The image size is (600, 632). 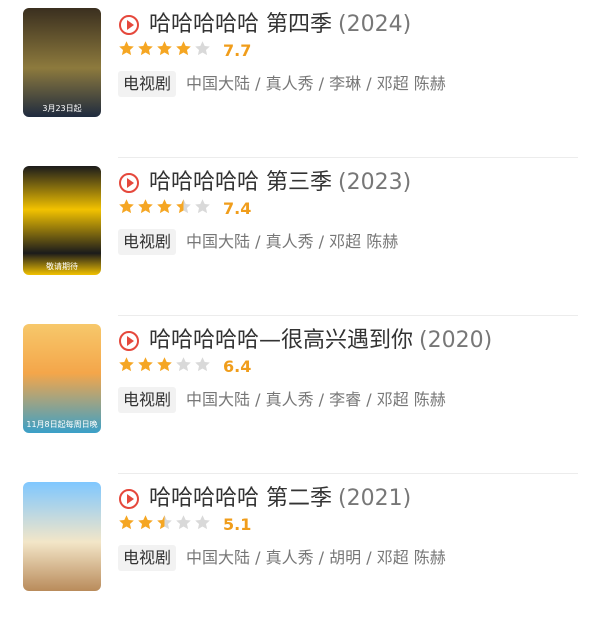 What do you see at coordinates (62, 108) in the screenshot?
I see `poster-caption: 3月23日起` at bounding box center [62, 108].